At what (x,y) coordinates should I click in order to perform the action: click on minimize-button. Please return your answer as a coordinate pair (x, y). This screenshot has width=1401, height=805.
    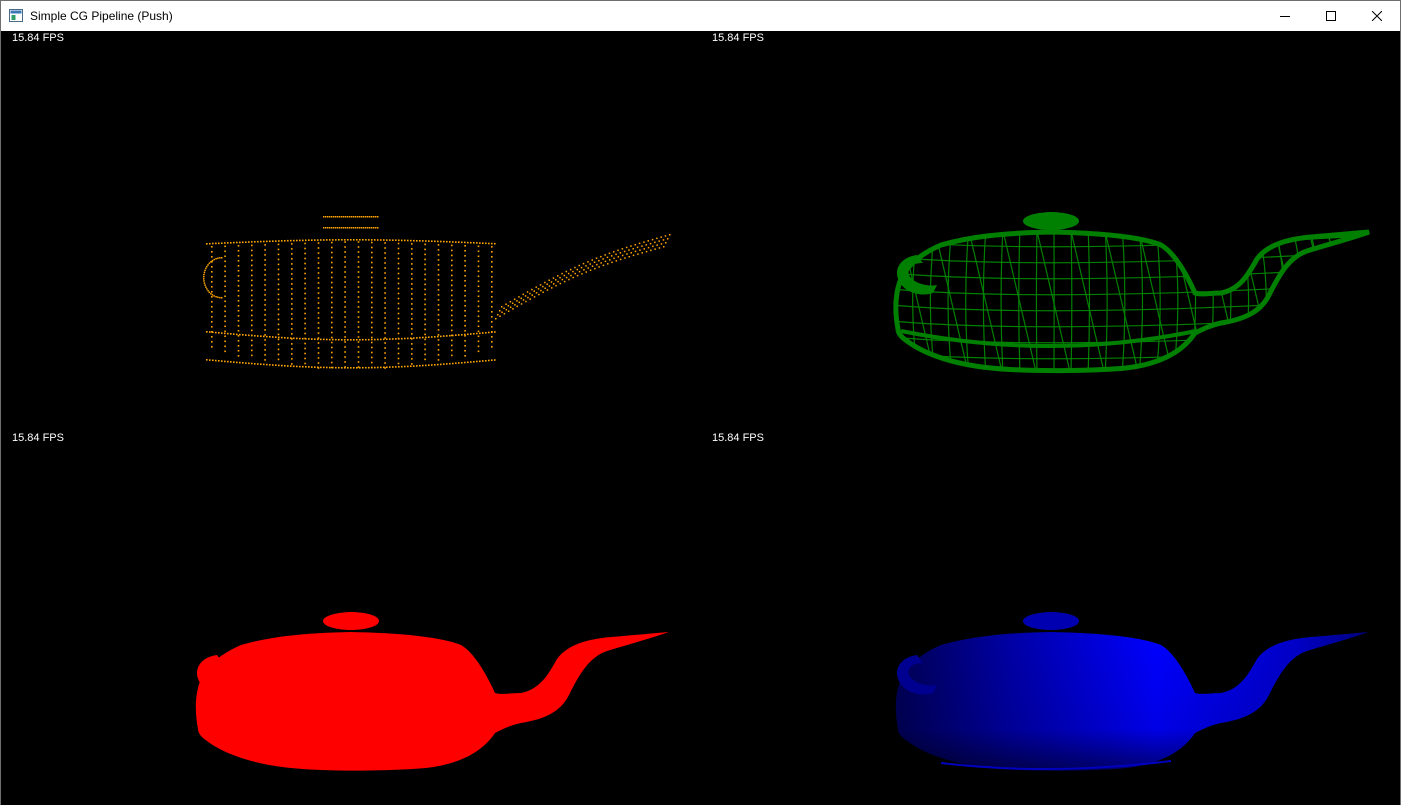
    Looking at the image, I should click on (1285, 16).